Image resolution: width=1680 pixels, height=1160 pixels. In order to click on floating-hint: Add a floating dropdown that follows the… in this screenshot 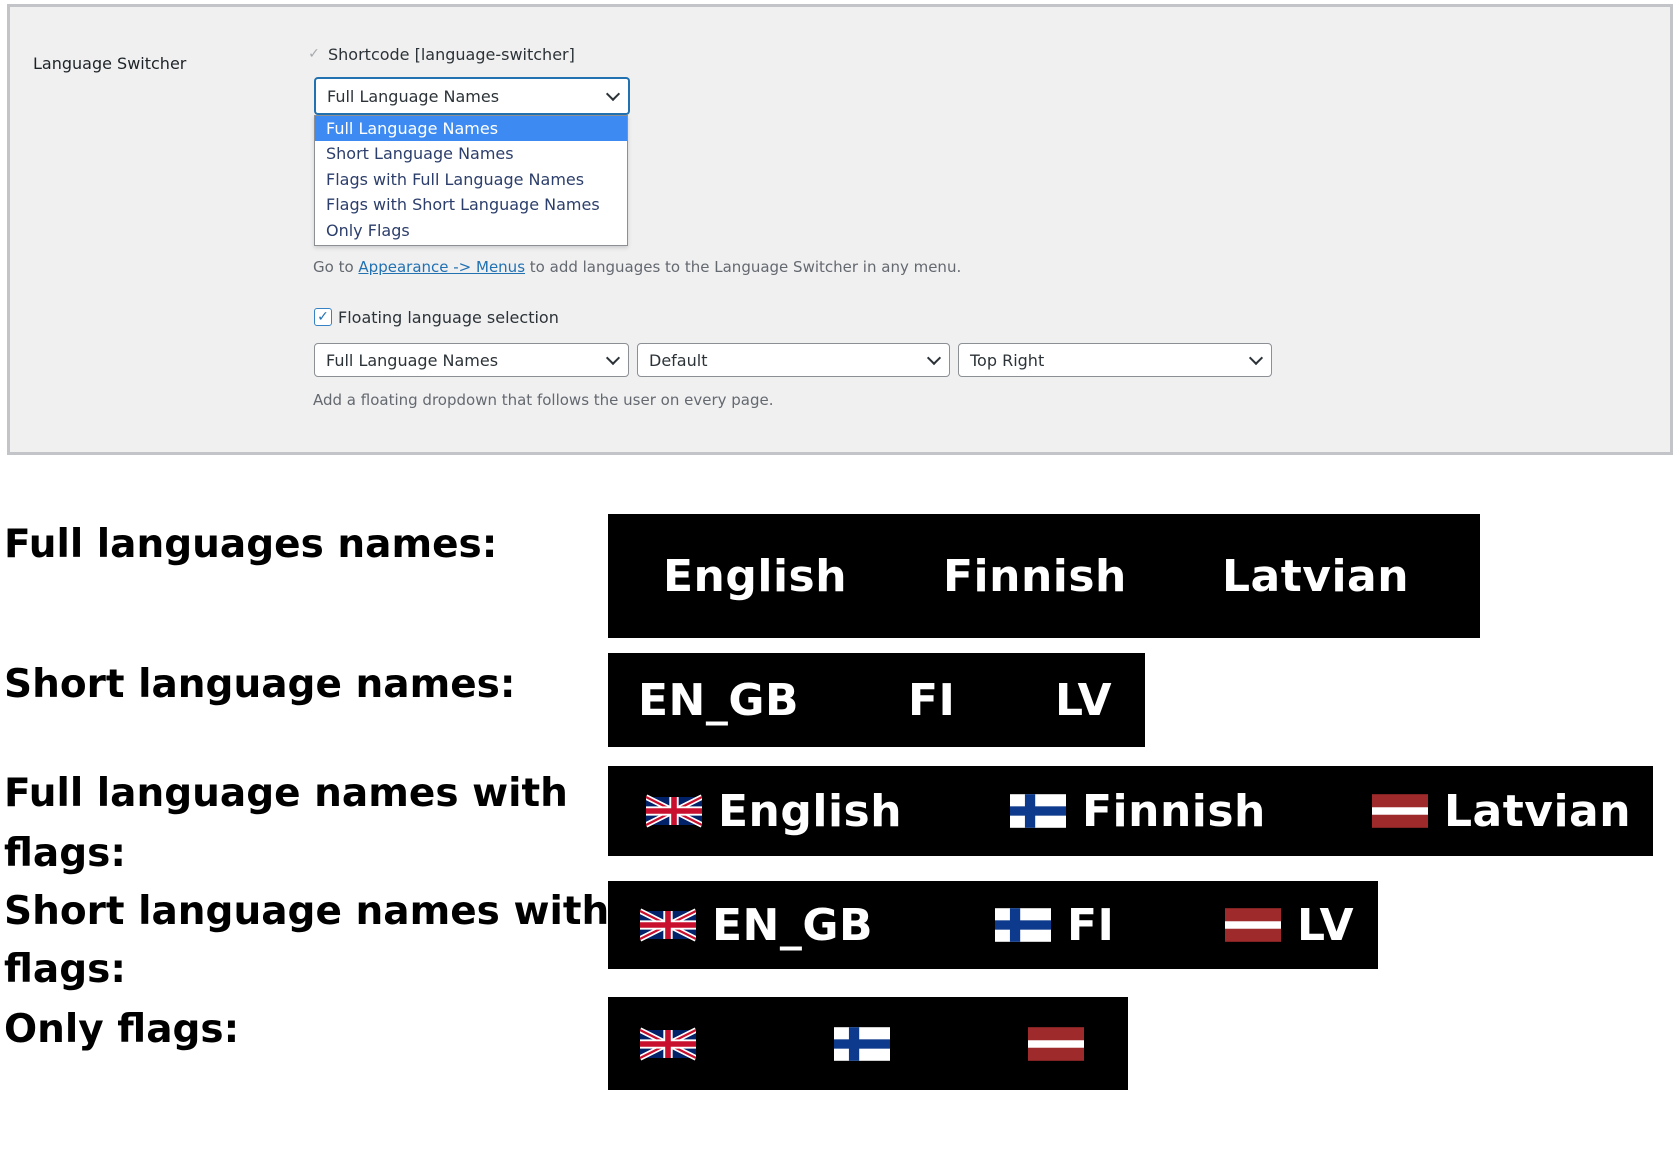, I will do `click(543, 400)`.